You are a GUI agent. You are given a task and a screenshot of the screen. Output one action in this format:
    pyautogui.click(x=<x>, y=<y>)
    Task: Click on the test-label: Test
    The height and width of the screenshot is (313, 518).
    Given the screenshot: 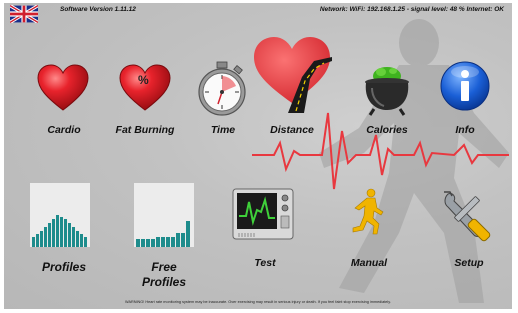 What is the action you would take?
    pyautogui.click(x=265, y=263)
    